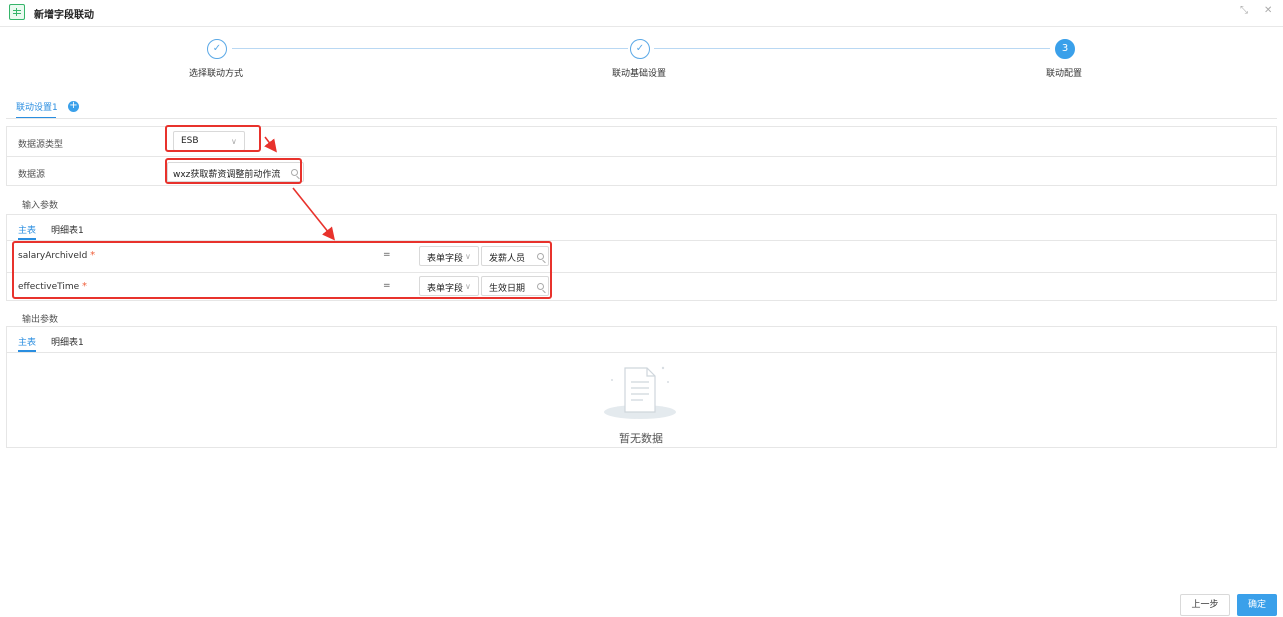 The image size is (1283, 617). I want to click on annotation-arrows, so click(299, 188).